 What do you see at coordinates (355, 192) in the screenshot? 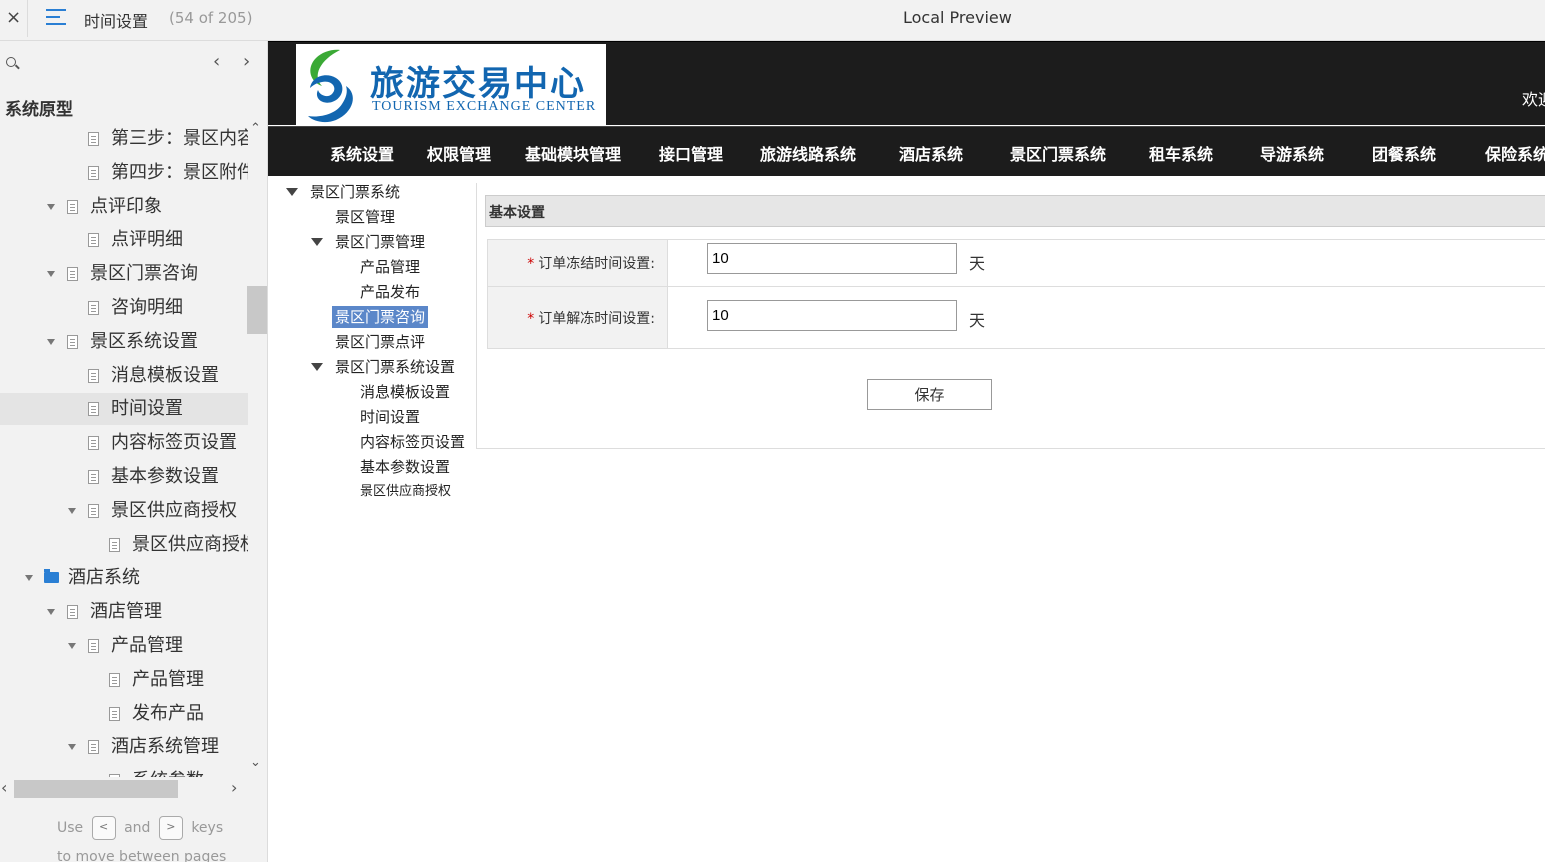
I see `module-tree-root: 景区门票系统` at bounding box center [355, 192].